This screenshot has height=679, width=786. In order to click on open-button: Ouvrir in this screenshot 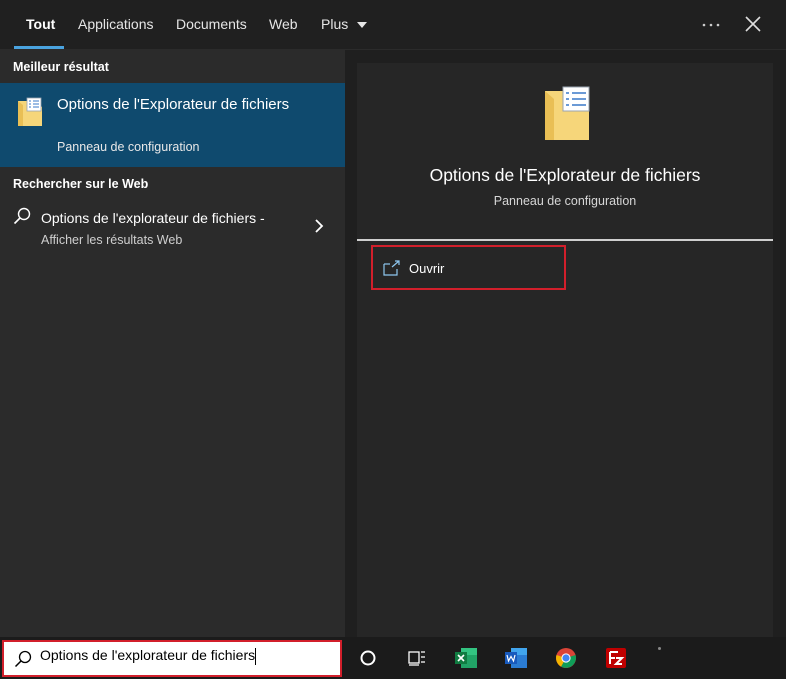, I will do `click(468, 267)`.